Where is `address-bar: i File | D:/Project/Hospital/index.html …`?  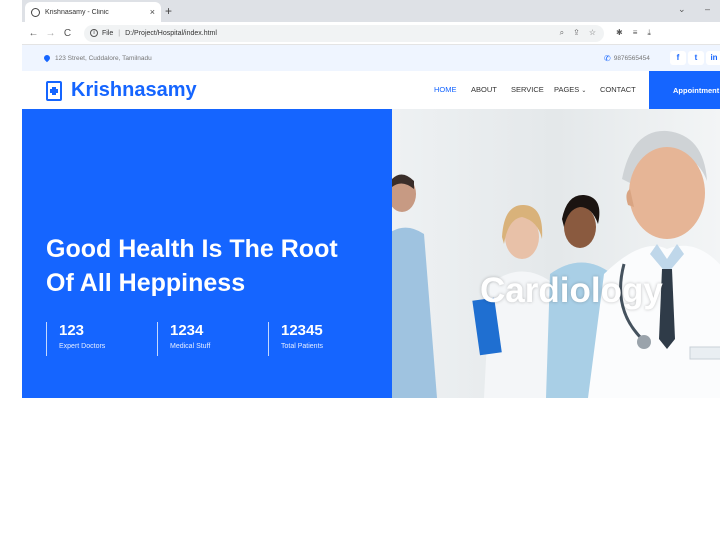 address-bar: i File | D:/Project/Hospital/index.html … is located at coordinates (344, 33).